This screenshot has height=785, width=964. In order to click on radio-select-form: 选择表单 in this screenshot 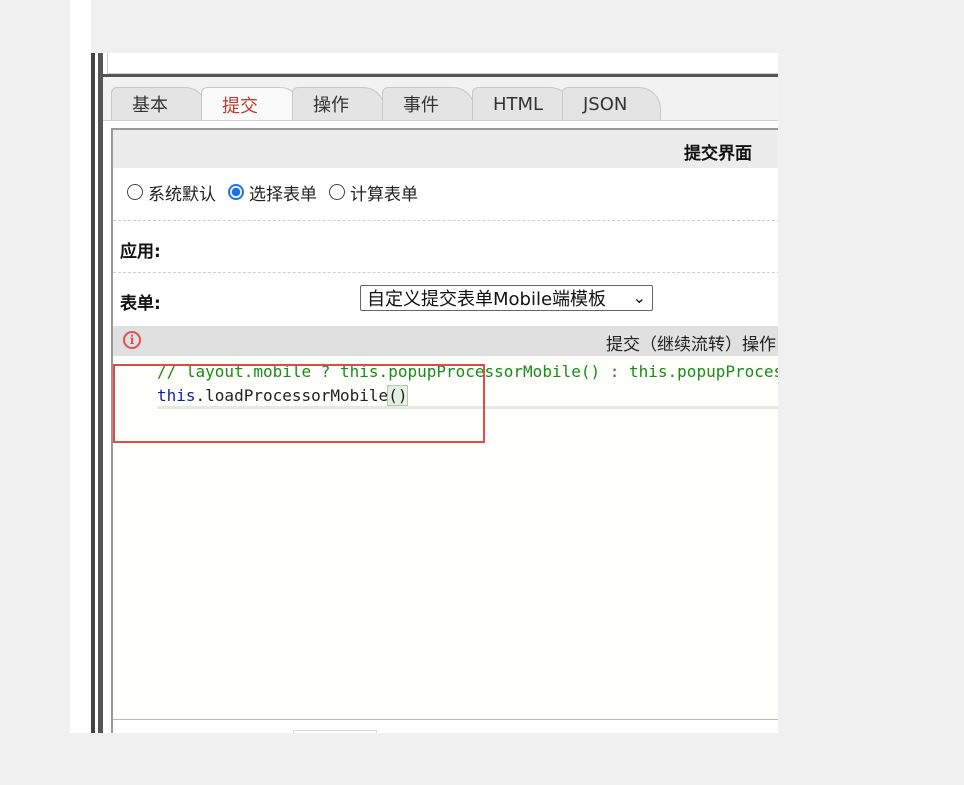, I will do `click(272, 192)`.